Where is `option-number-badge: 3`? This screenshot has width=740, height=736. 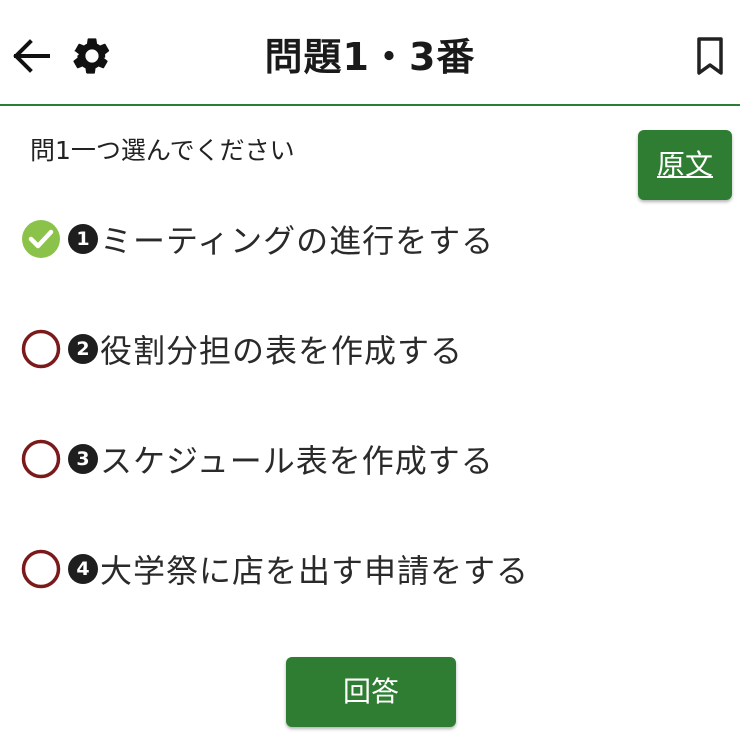
option-number-badge: 3 is located at coordinates (83, 459).